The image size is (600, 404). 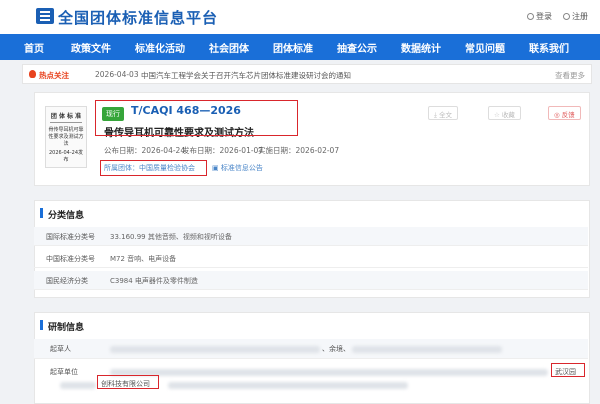 What do you see at coordinates (70, 259) in the screenshot?
I see `classification-key: 中国标准分类号` at bounding box center [70, 259].